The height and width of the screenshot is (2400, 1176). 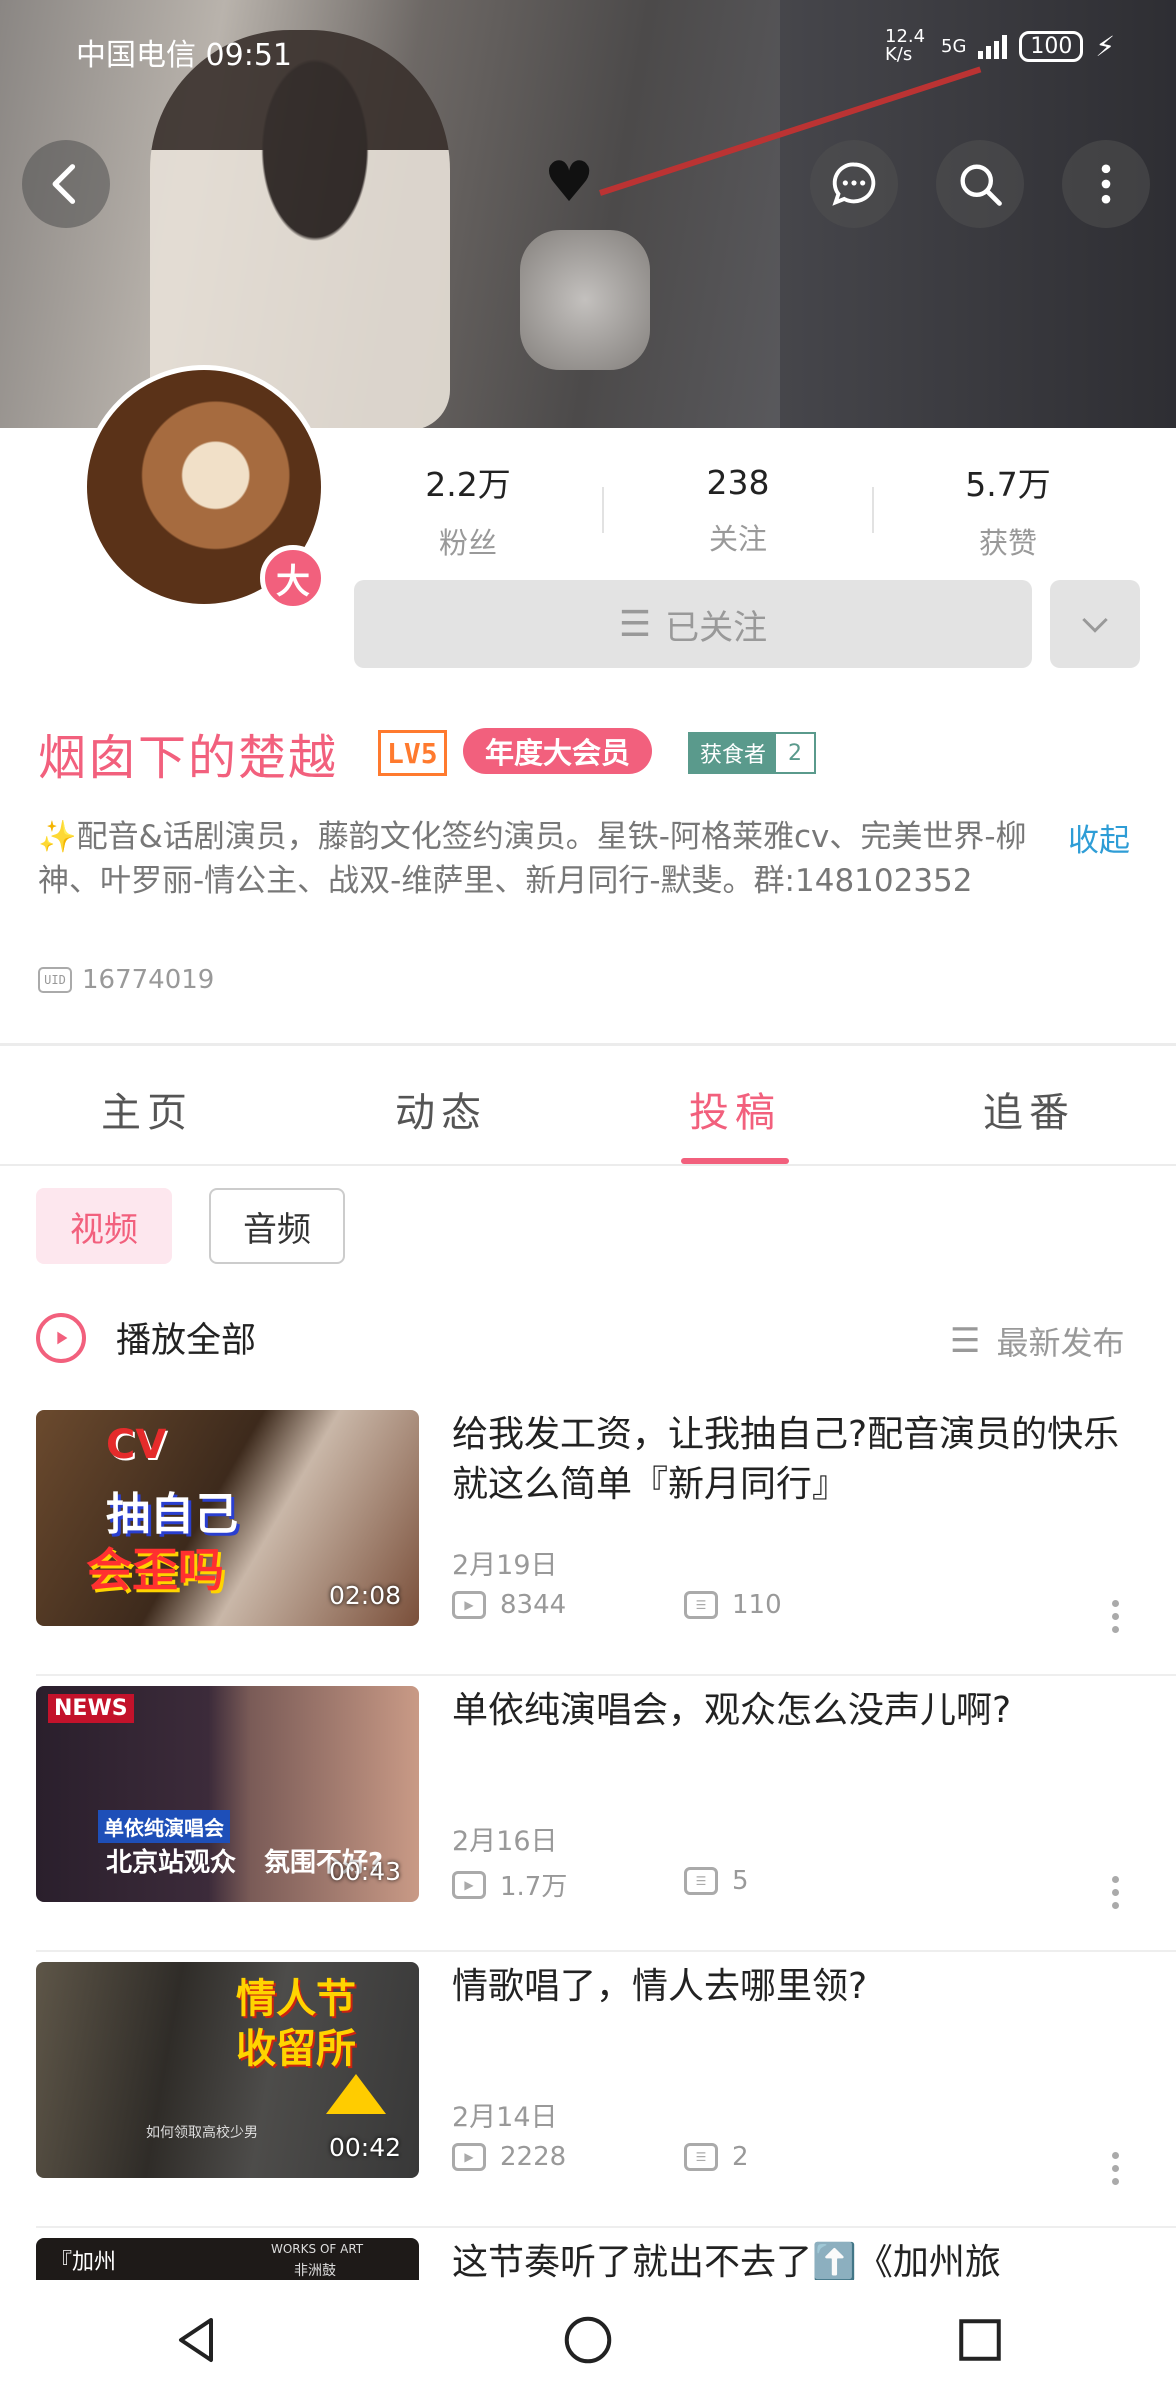 What do you see at coordinates (797, 1711) in the screenshot?
I see `video-title: 单依纯演唱会，观众怎么没声儿啊?` at bounding box center [797, 1711].